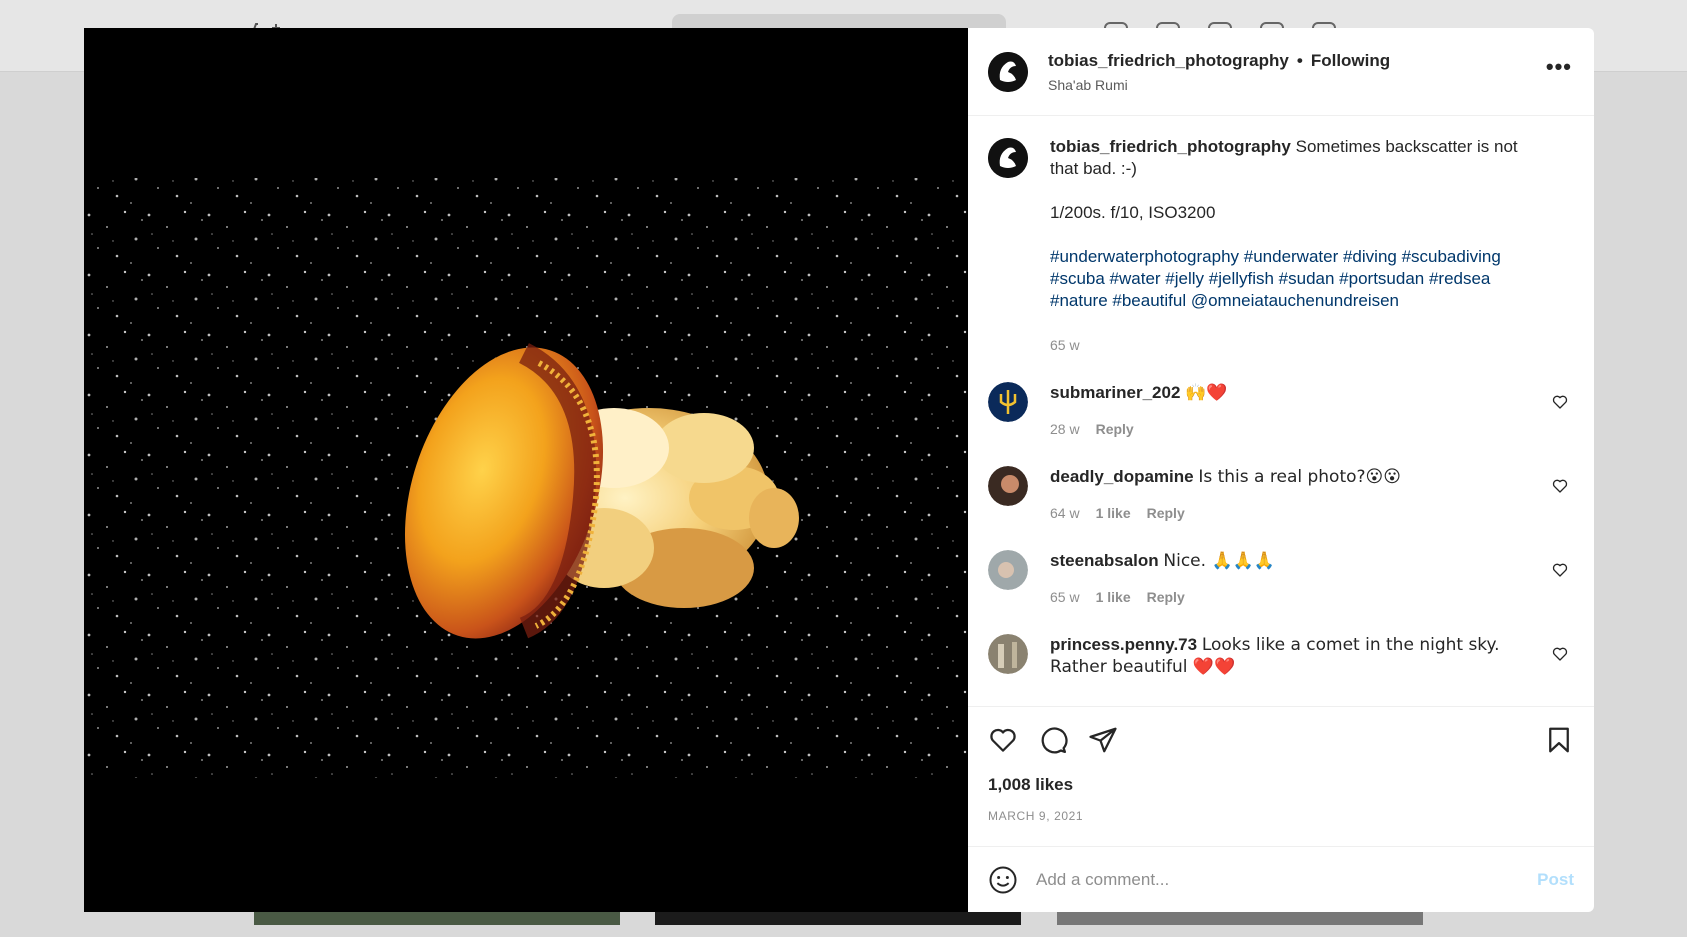  Describe the element at coordinates (1350, 61) in the screenshot. I see `following-button: Following` at that location.